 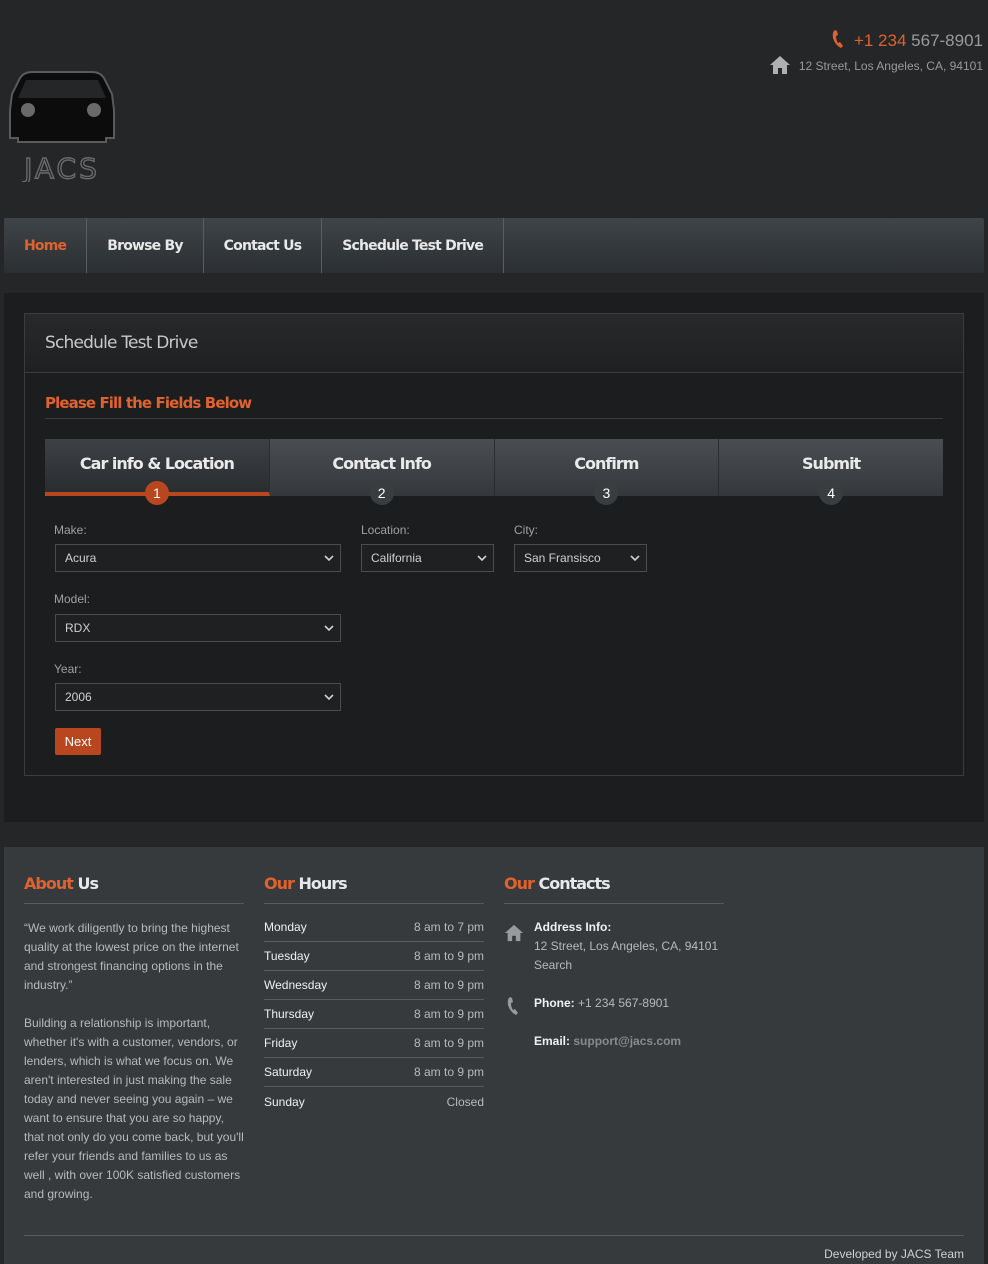 What do you see at coordinates (557, 883) in the screenshot?
I see `contacts-title: Our Contacts` at bounding box center [557, 883].